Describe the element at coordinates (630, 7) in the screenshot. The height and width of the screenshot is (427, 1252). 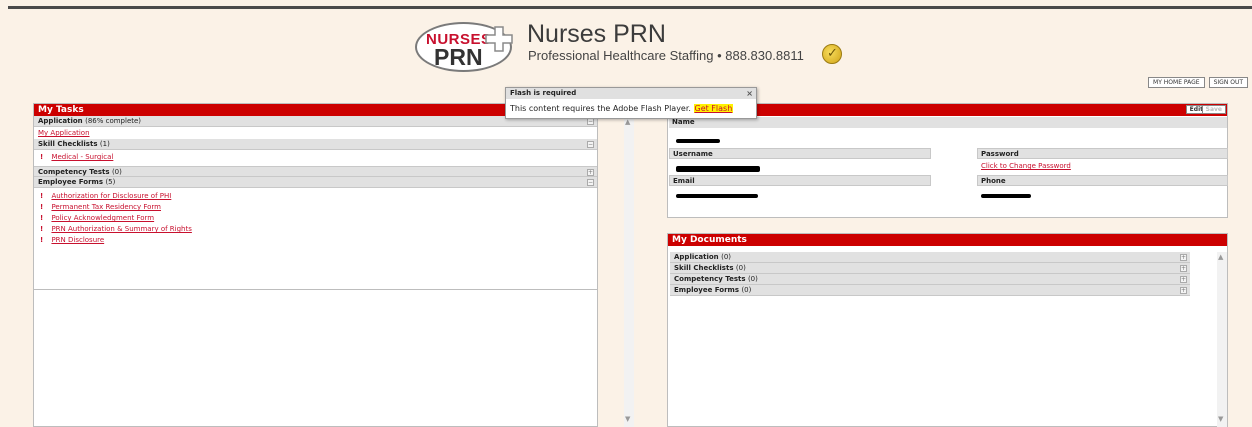
I see `top-border` at that location.